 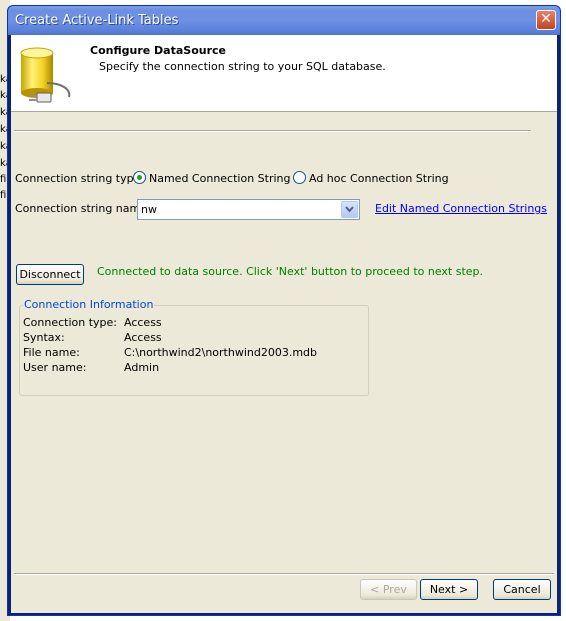 What do you see at coordinates (142, 367) in the screenshot?
I see `info-value: Admin` at bounding box center [142, 367].